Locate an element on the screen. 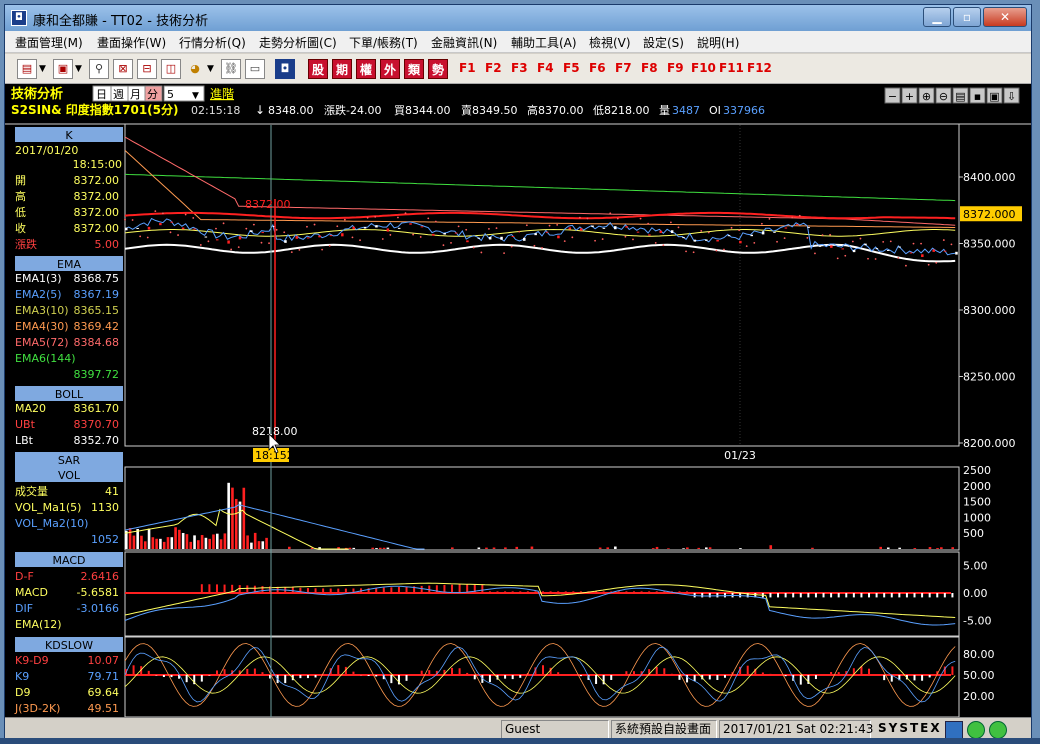 This screenshot has width=1040, height=744. k-row-label: 低 is located at coordinates (20, 212).